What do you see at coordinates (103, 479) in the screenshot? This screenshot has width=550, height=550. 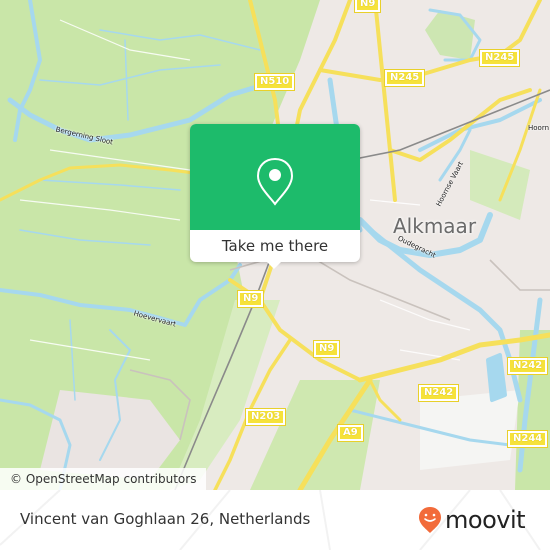 I see `map-attribution: © OpenStreetMap contributors` at bounding box center [103, 479].